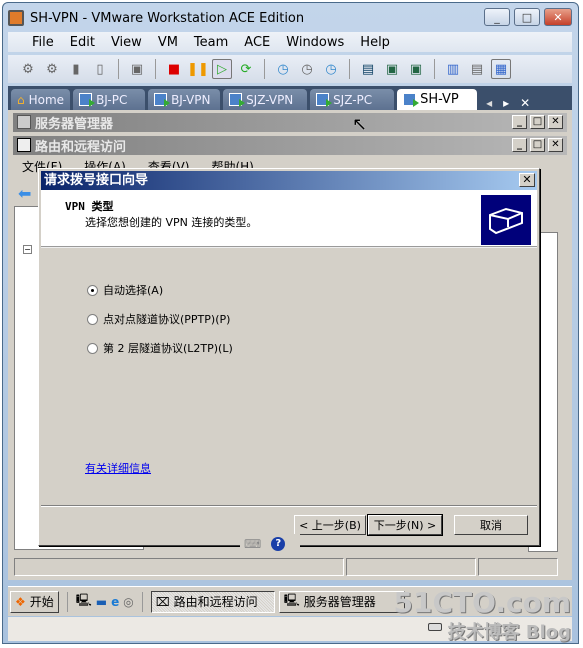  Describe the element at coordinates (198, 69) in the screenshot. I see `pause-icon: ❚❚` at that location.